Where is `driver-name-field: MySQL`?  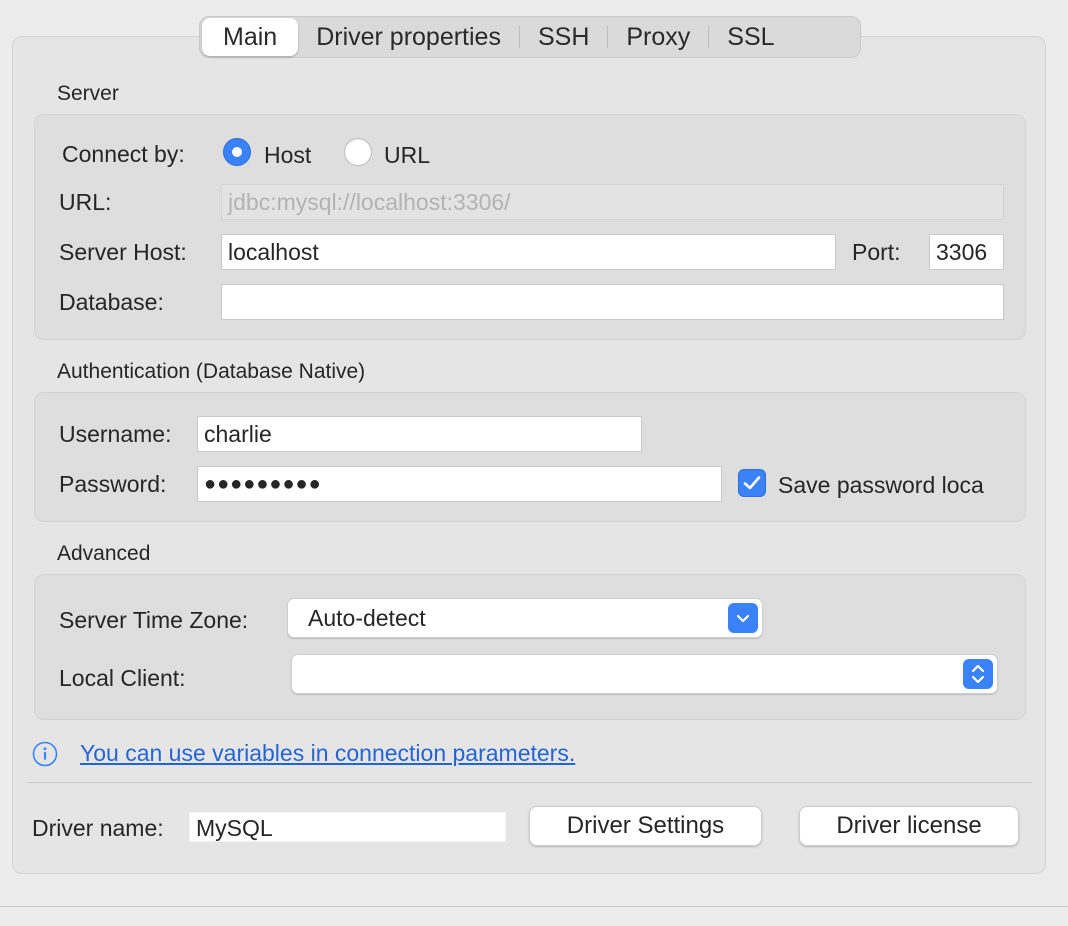 driver-name-field: MySQL is located at coordinates (347, 827).